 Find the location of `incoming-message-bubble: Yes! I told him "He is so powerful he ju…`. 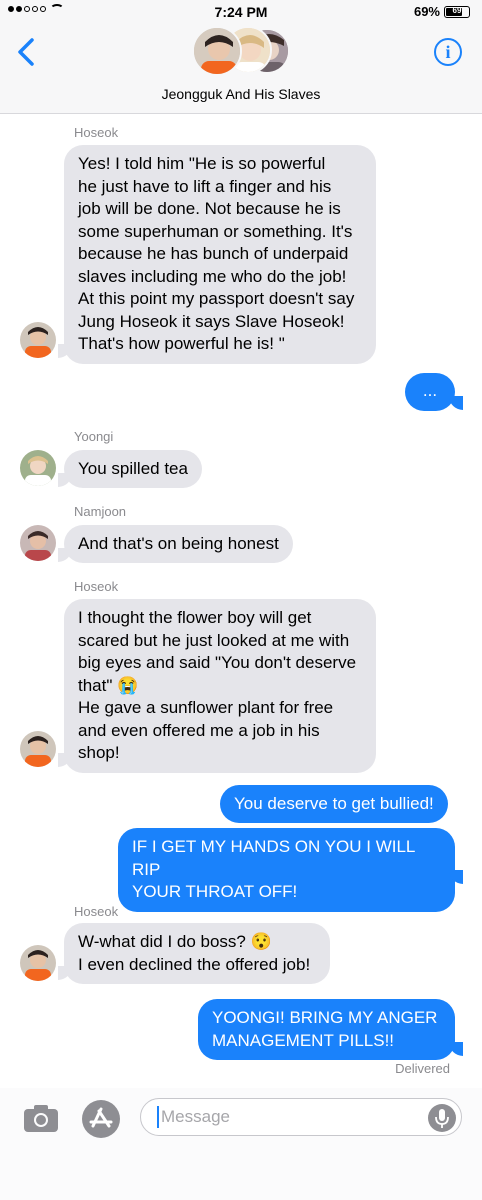

incoming-message-bubble: Yes! I told him "He is so powerful he ju… is located at coordinates (220, 254).